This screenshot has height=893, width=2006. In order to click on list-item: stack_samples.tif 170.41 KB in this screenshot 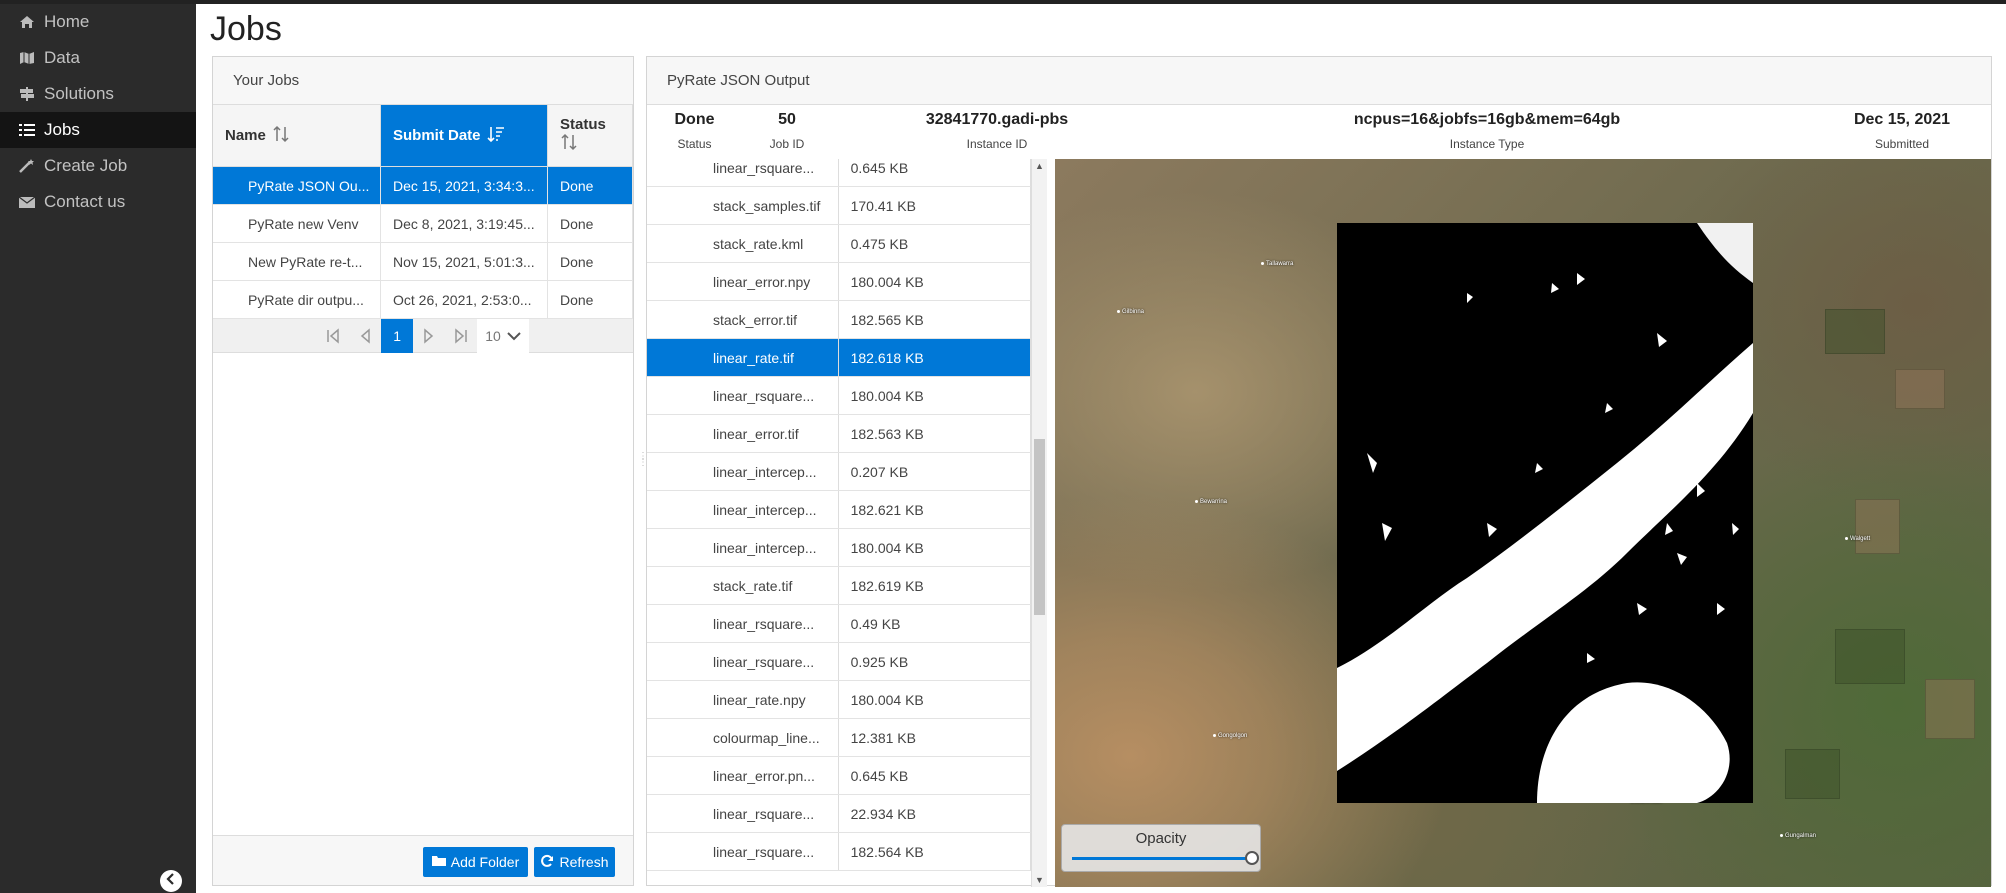, I will do `click(839, 206)`.